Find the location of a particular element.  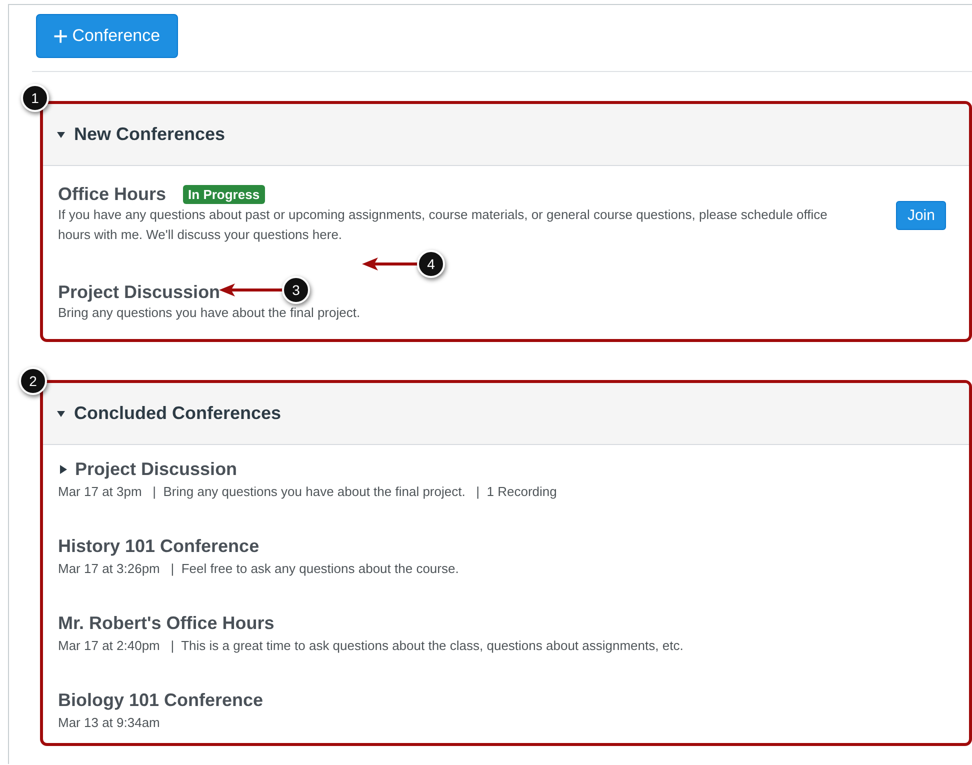

conference-title: Office Hours is located at coordinates (112, 194).